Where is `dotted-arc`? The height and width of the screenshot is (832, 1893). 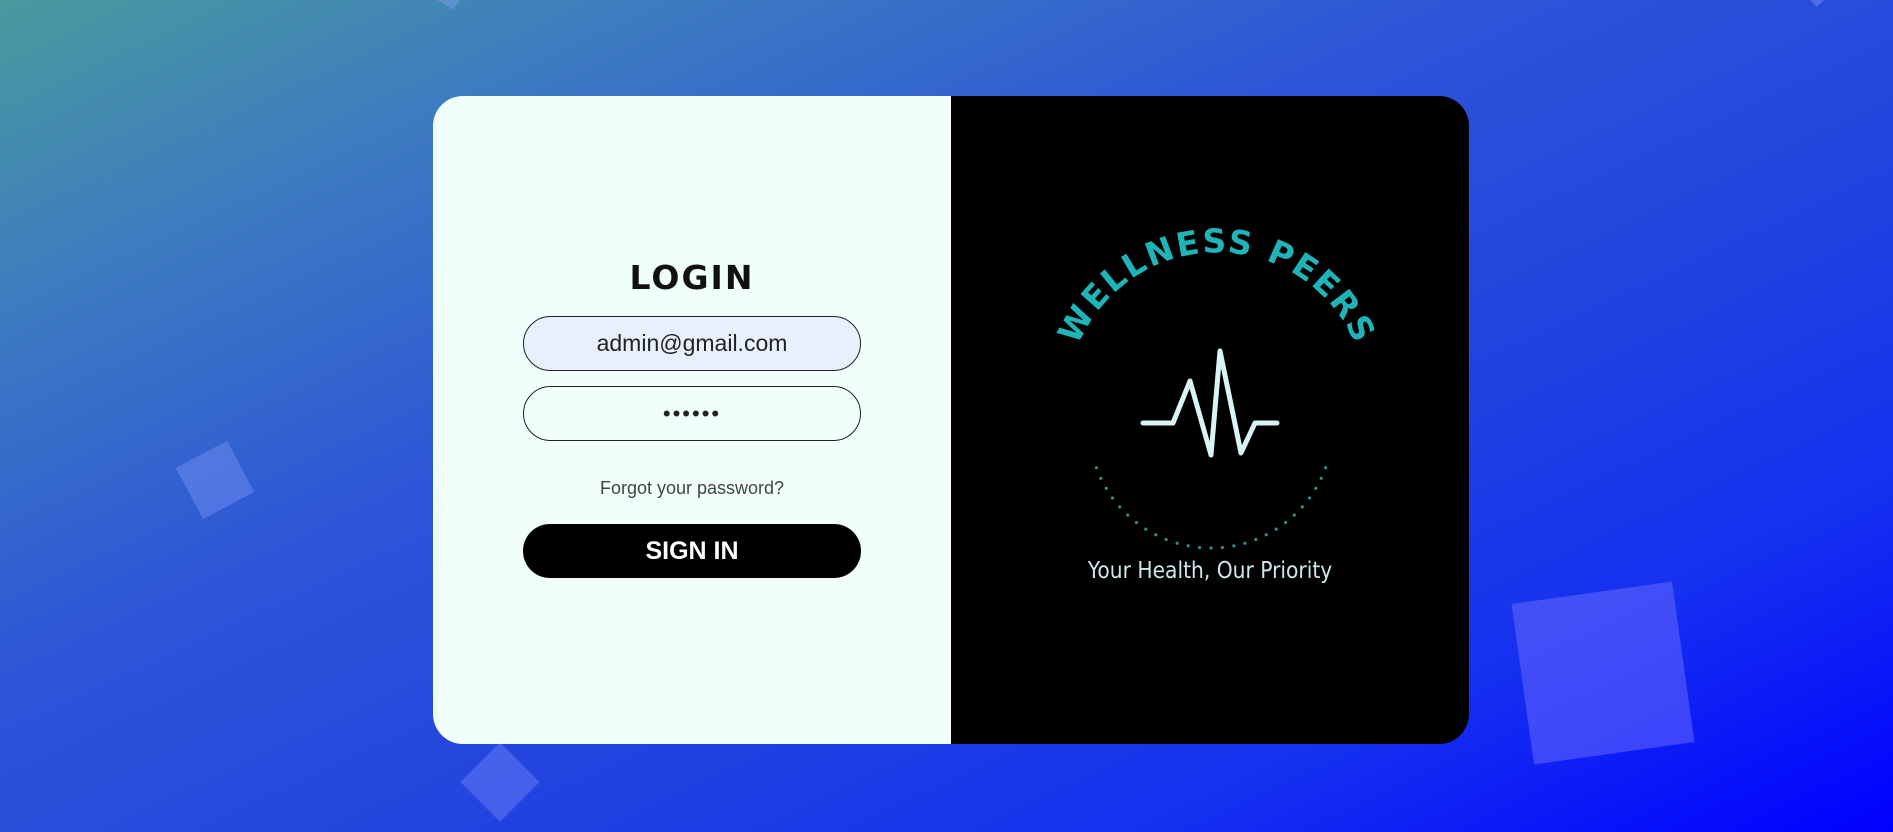 dotted-arc is located at coordinates (1211, 508).